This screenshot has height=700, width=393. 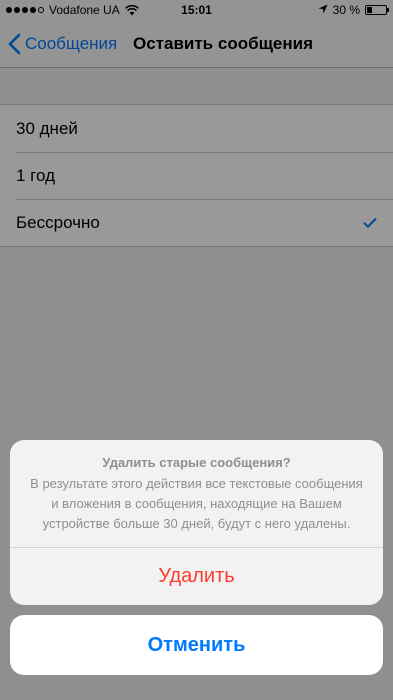 I want to click on action-sheet-title: Удалить старые сообщения?, so click(x=196, y=462).